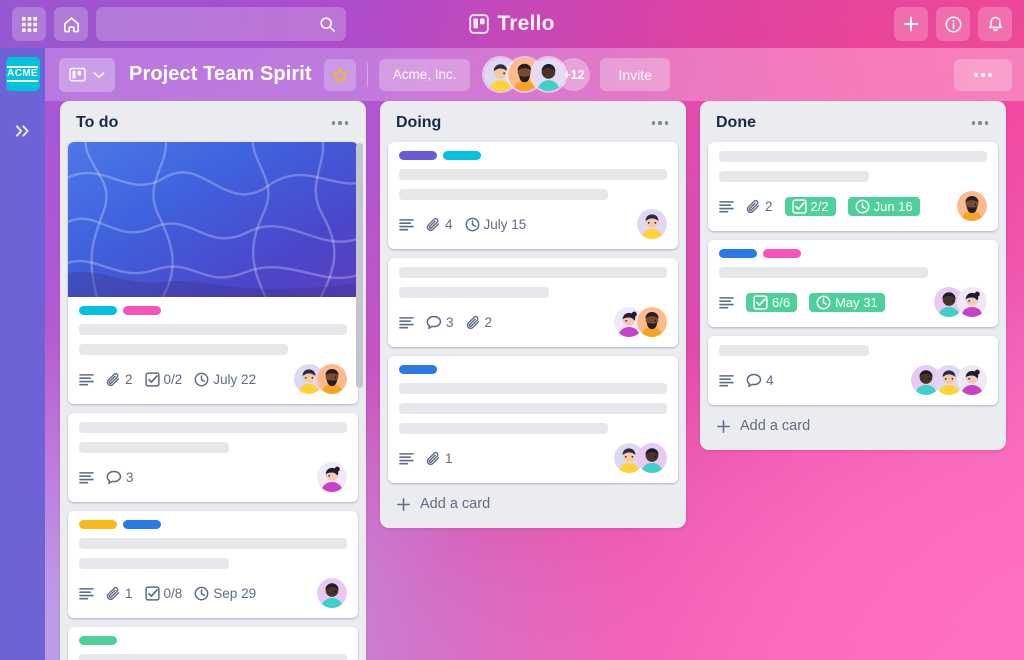  I want to click on card-body: 1, so click(533, 419).